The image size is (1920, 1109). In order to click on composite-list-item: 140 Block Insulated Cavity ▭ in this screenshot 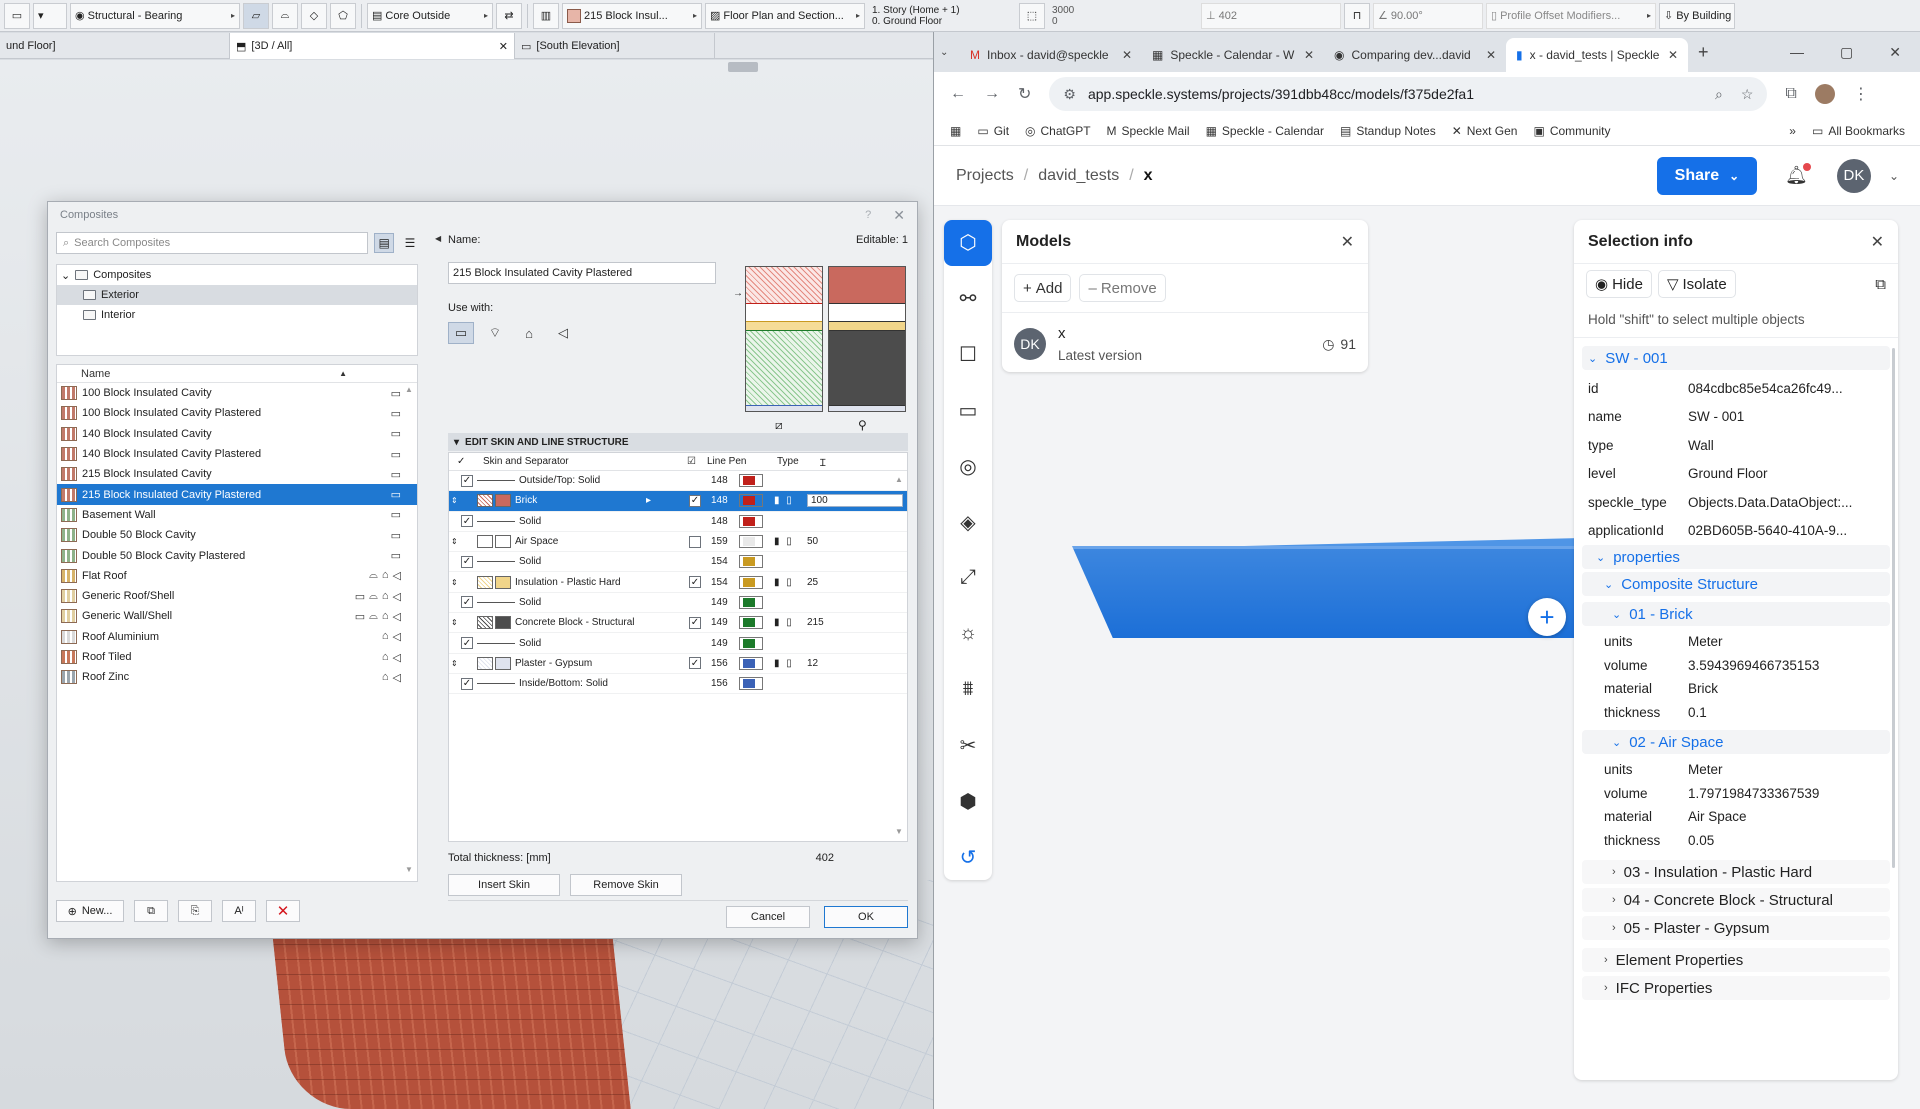, I will do `click(237, 434)`.